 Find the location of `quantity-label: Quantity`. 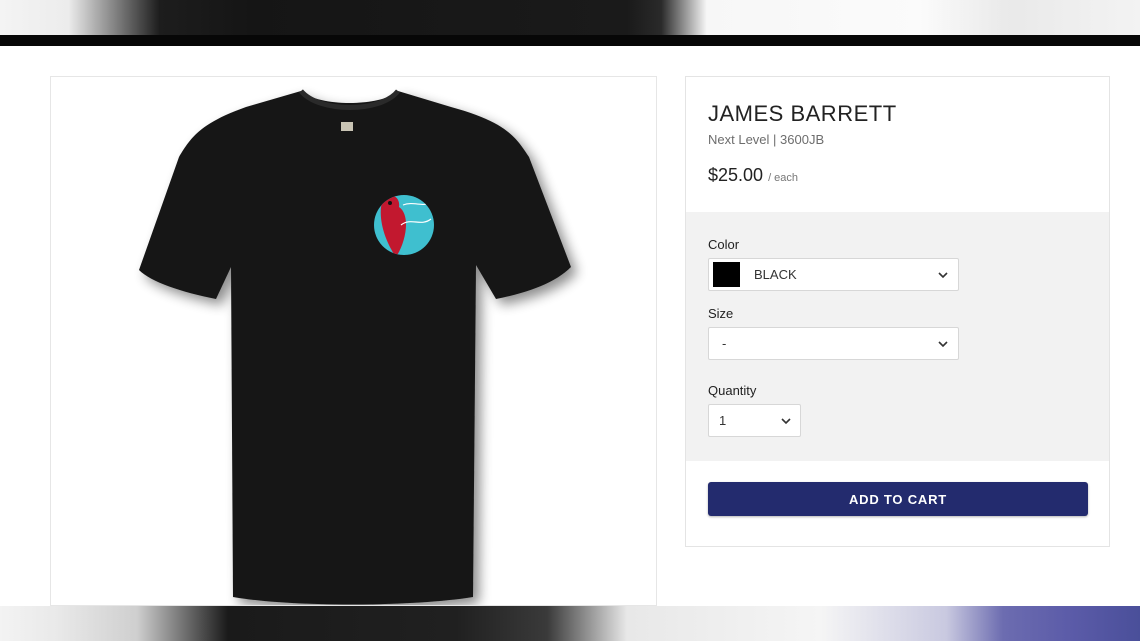

quantity-label: Quantity is located at coordinates (732, 390).